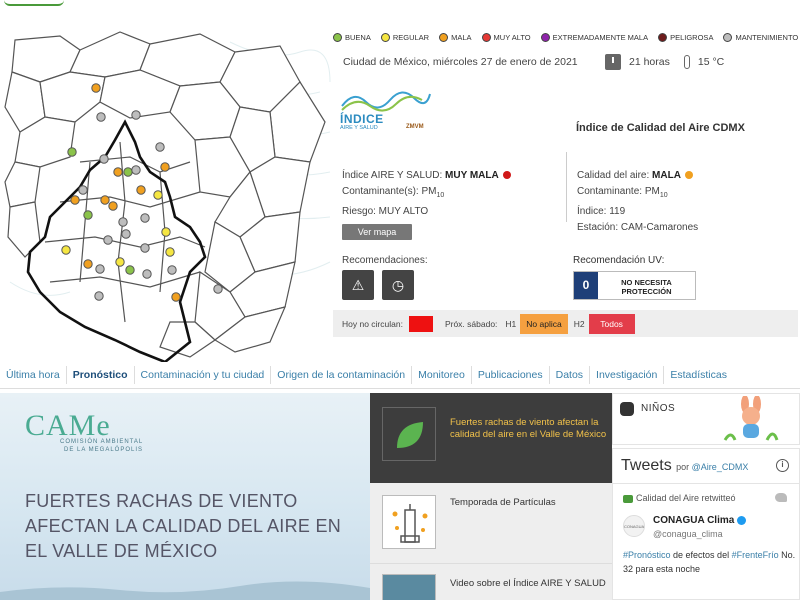  I want to click on news-item: Video sobre el Índice AIRE Y SALUD, so click(491, 581).